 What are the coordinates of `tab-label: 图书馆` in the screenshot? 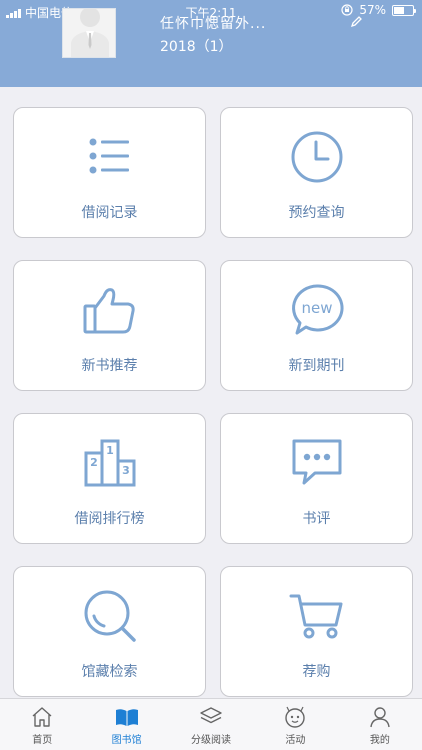 It's located at (126, 740).